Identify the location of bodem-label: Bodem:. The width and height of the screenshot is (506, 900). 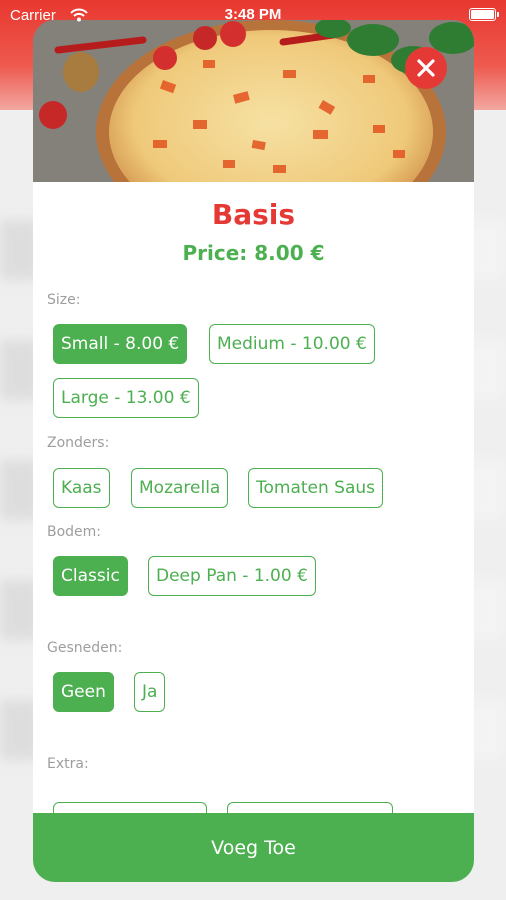
(74, 532).